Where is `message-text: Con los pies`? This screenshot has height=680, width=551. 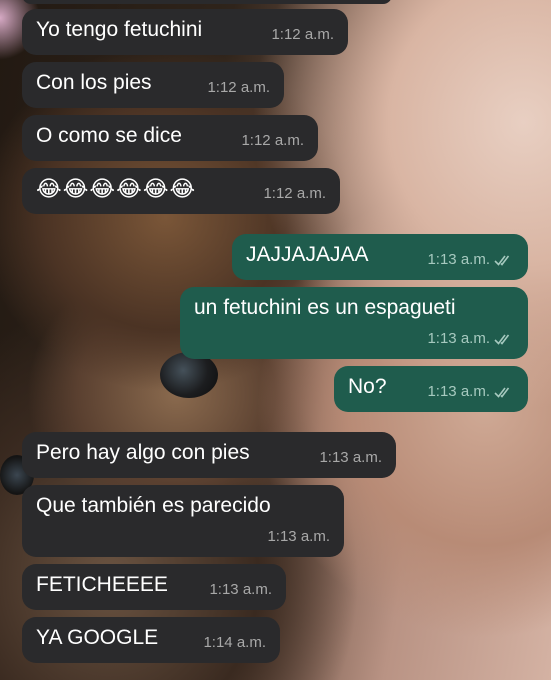
message-text: Con los pies is located at coordinates (94, 82).